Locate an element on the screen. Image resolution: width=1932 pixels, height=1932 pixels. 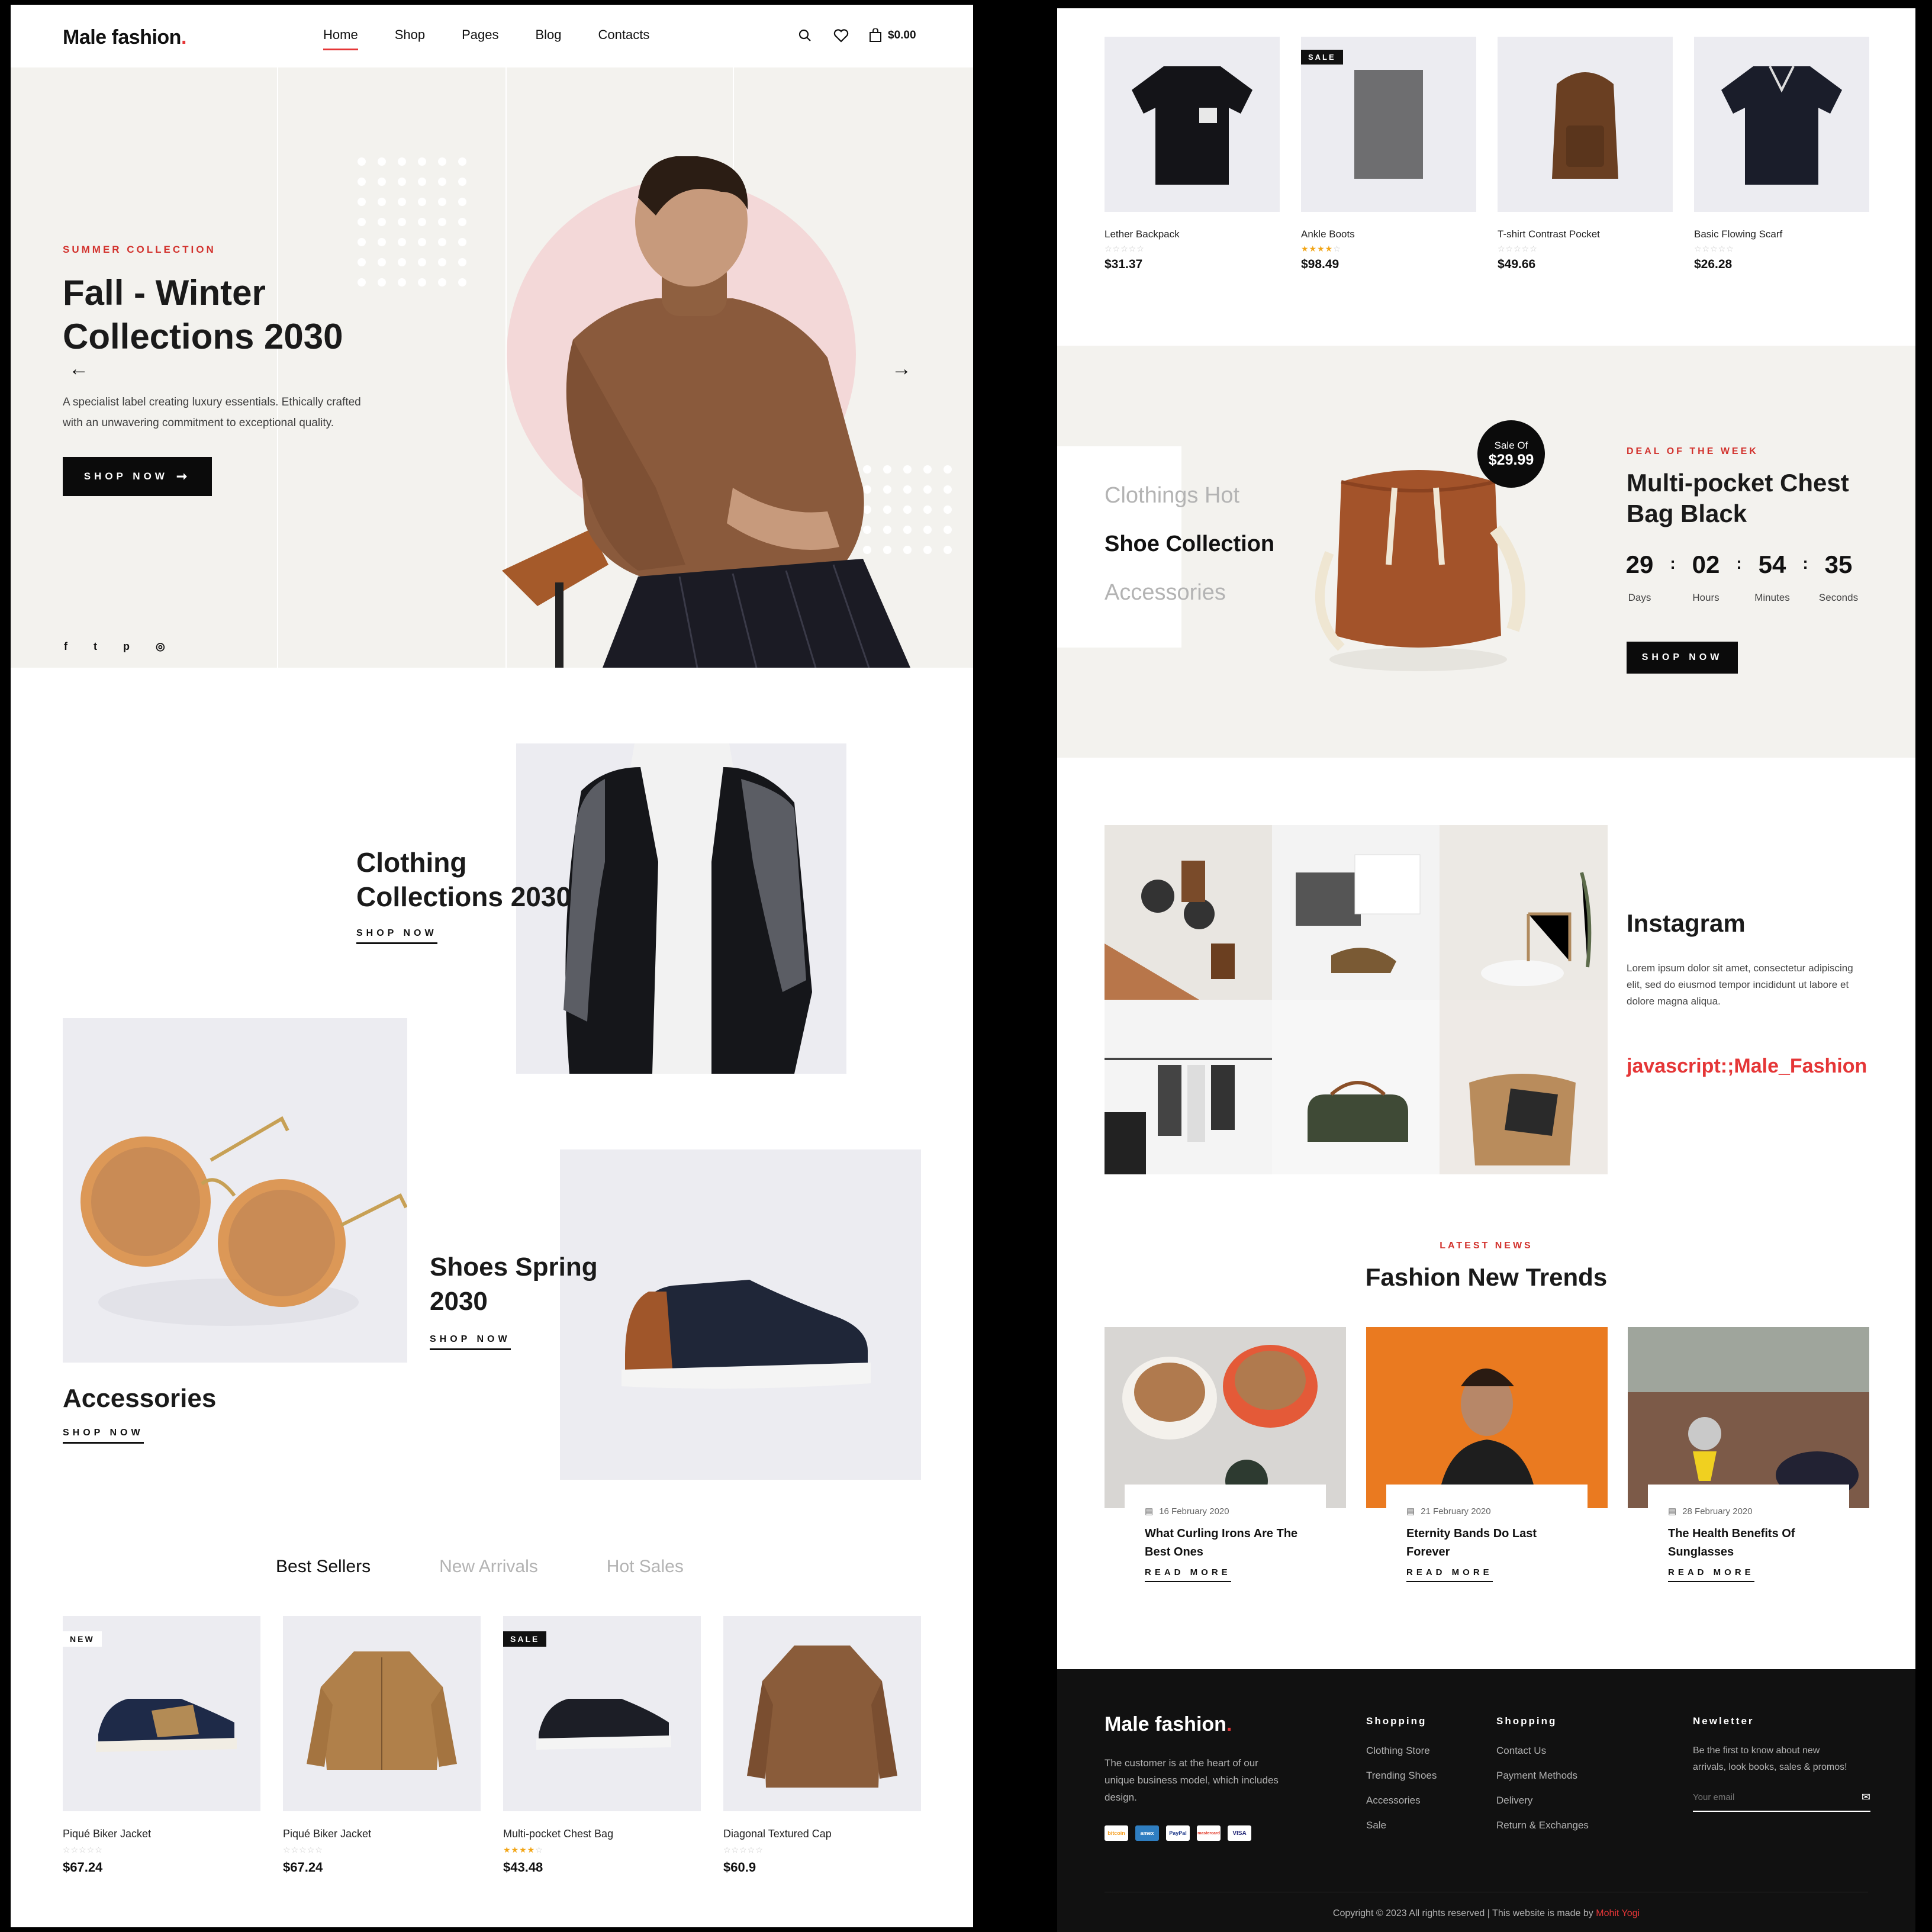
news-post-title-line: Best Ones is located at coordinates (1174, 1552).